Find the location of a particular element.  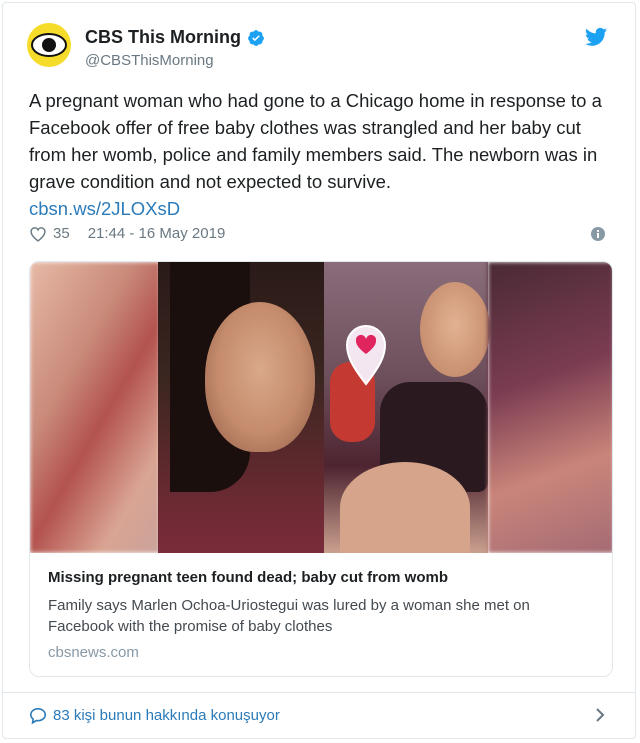

blurred-image-left is located at coordinates (95, 407).